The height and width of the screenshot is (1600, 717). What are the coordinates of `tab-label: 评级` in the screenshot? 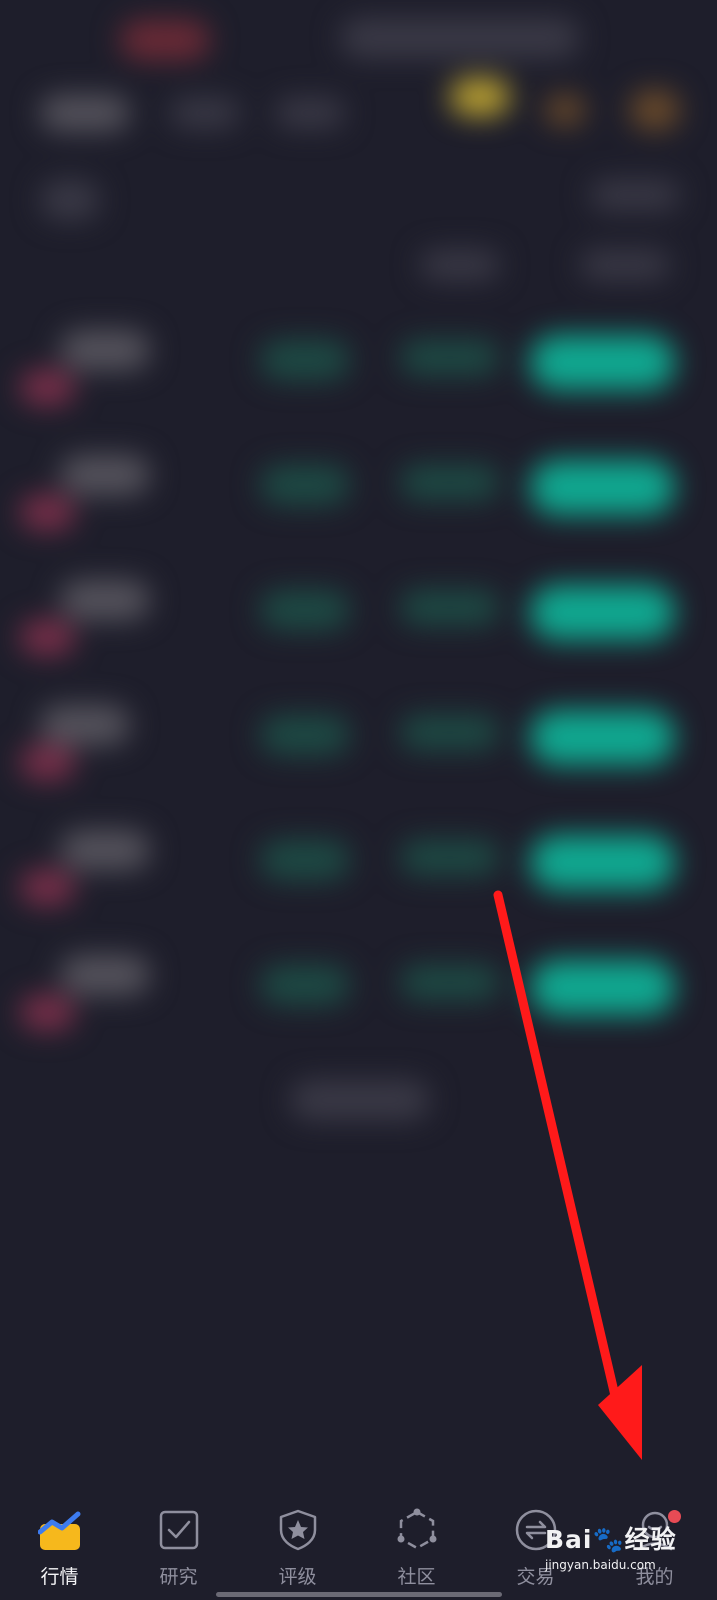 It's located at (297, 1577).